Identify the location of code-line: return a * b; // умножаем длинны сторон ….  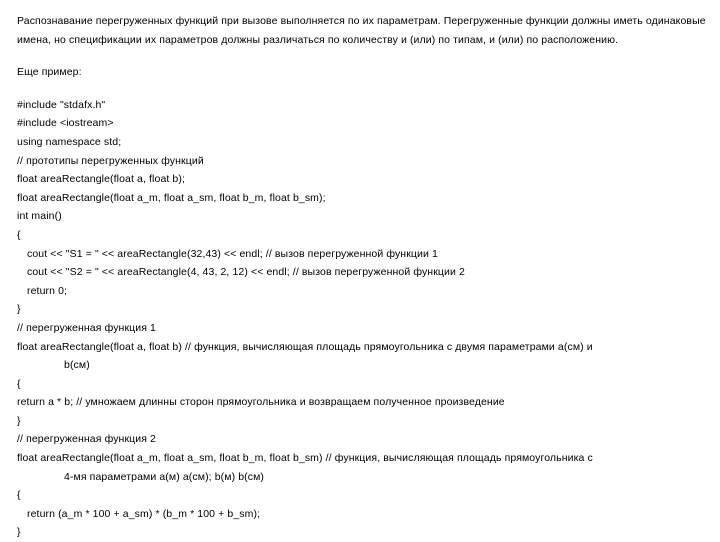
(261, 402).